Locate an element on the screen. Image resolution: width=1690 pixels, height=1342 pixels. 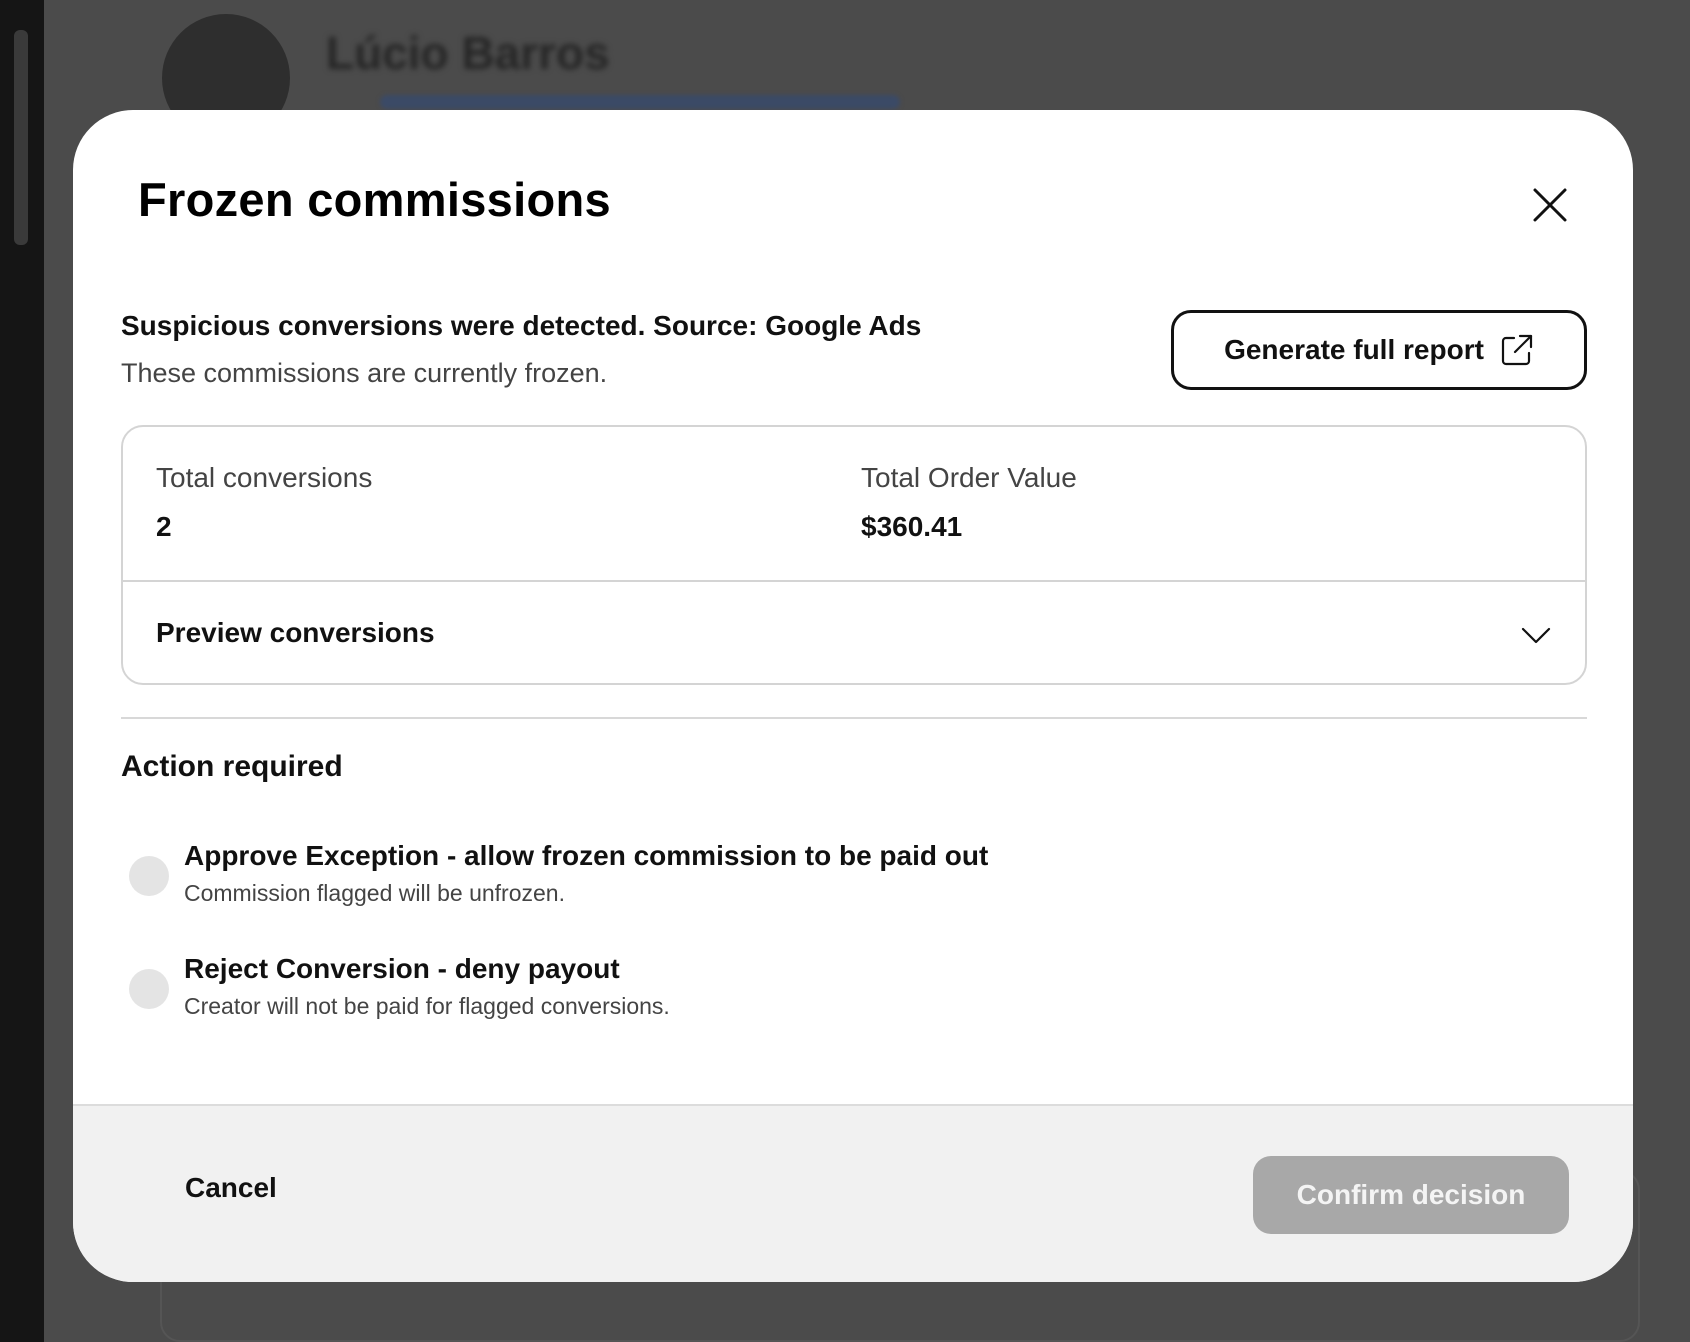
preview-conversions-label: Preview conversions is located at coordinates (295, 632).